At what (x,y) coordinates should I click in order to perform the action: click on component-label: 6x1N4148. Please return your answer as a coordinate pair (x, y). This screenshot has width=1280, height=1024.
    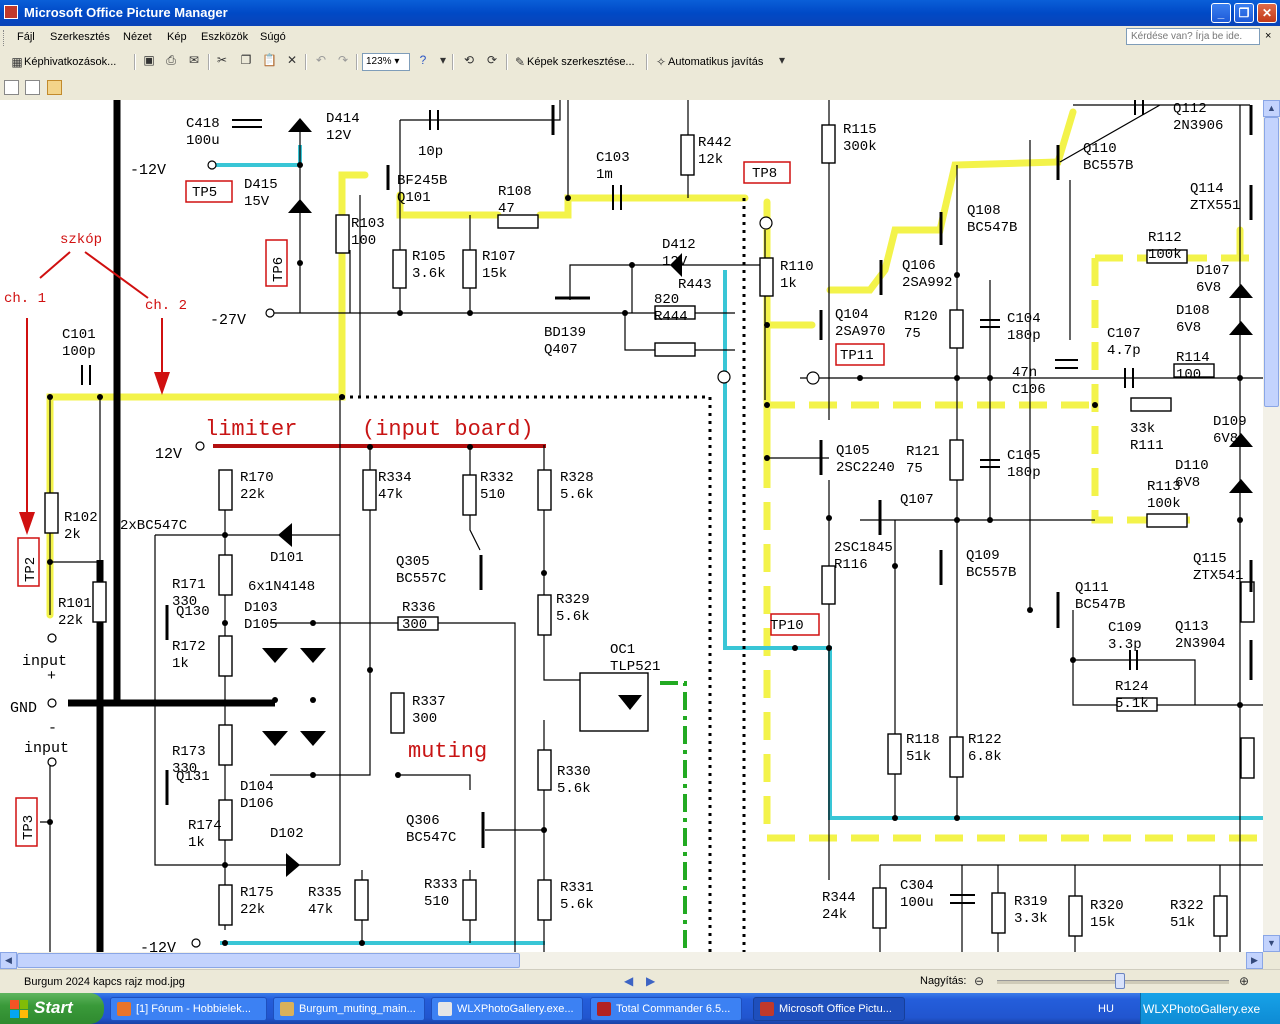
    Looking at the image, I should click on (281, 587).